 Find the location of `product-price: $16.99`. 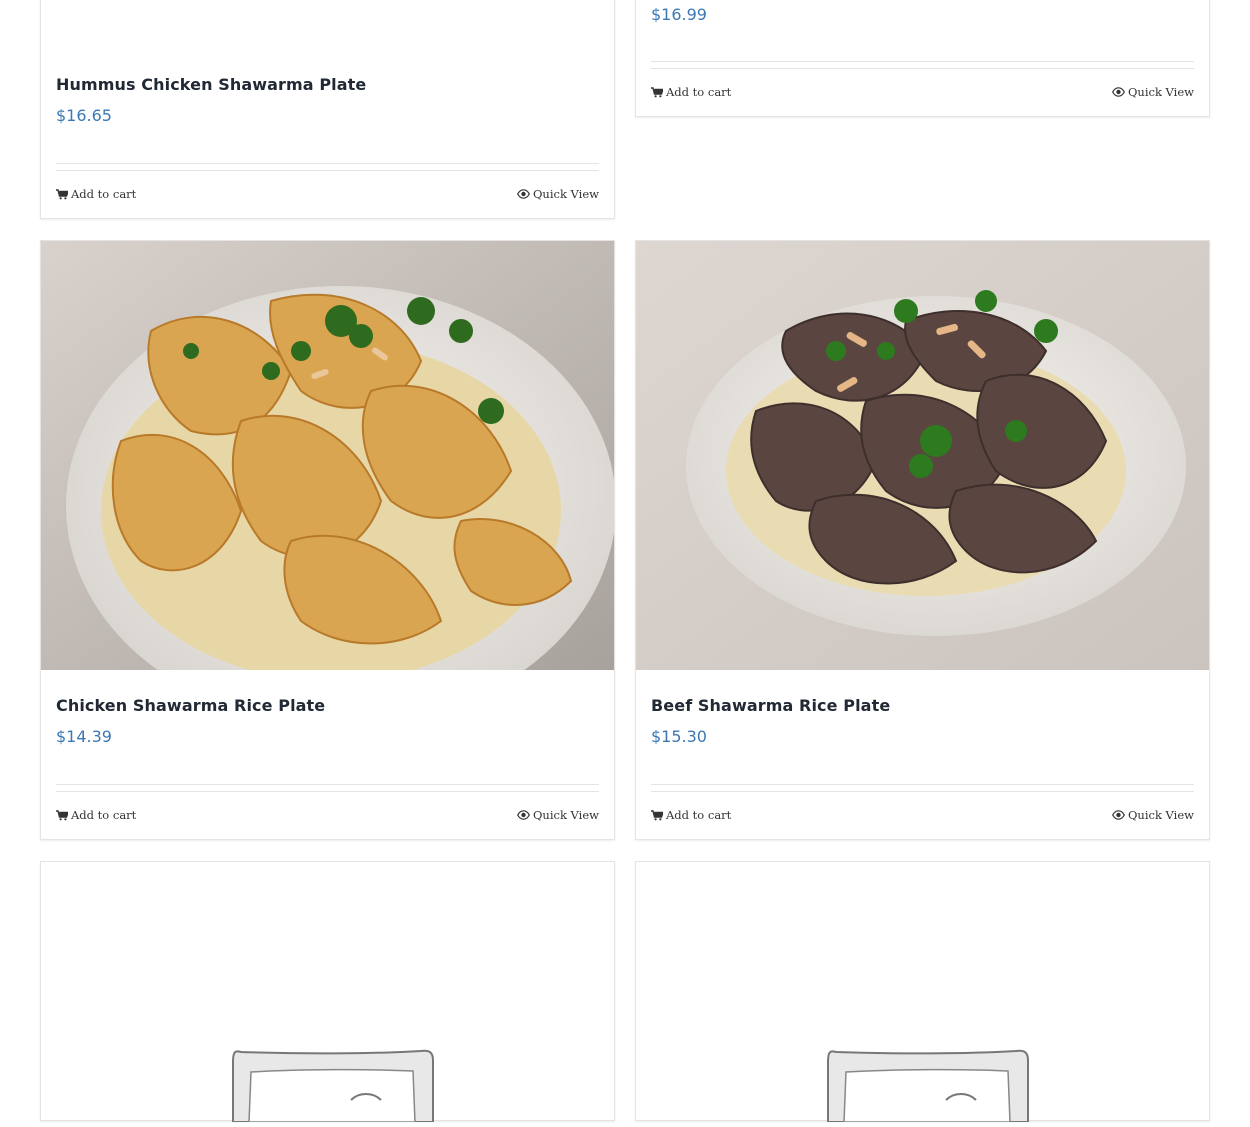

product-price: $16.99 is located at coordinates (679, 14).